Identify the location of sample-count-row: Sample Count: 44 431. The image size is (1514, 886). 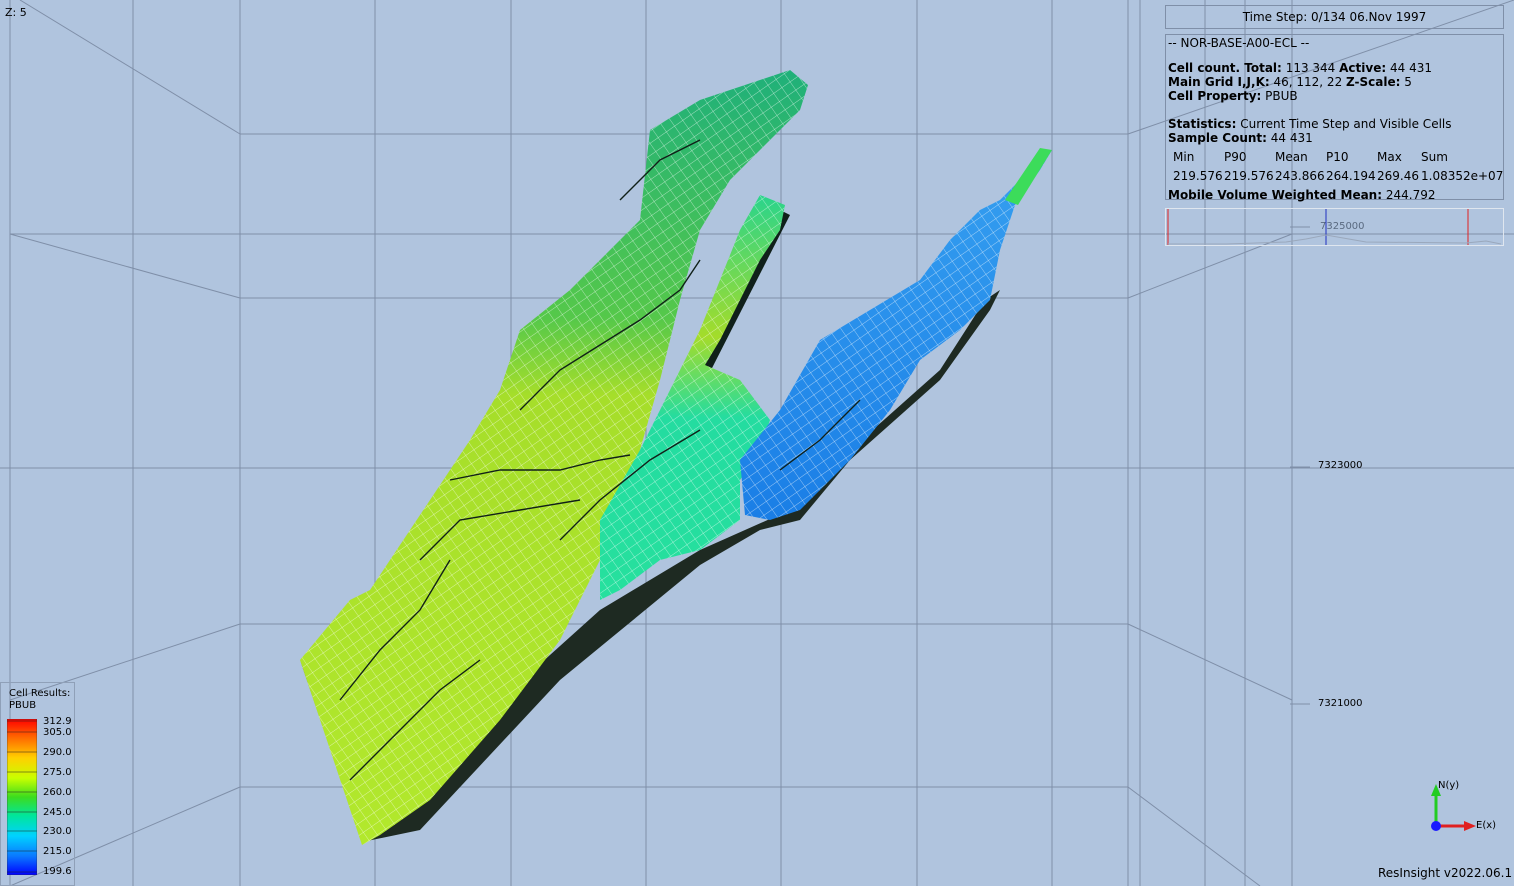
(1240, 138).